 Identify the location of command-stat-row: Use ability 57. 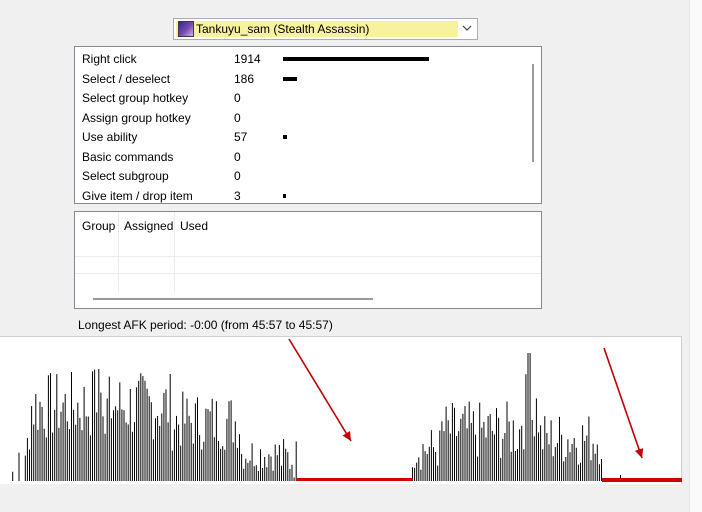
(295, 136).